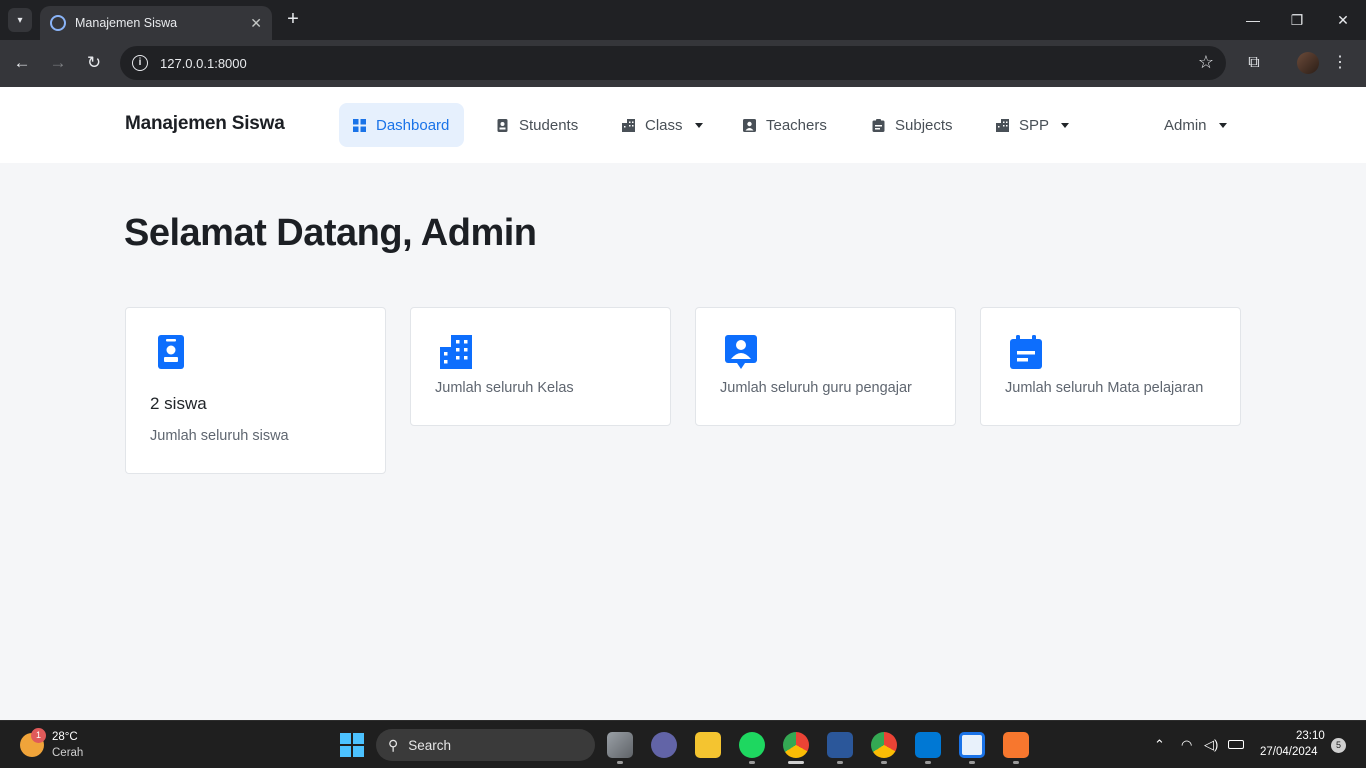 Image resolution: width=1366 pixels, height=768 pixels. What do you see at coordinates (796, 125) in the screenshot?
I see `nav-label-teachers: Teachers` at bounding box center [796, 125].